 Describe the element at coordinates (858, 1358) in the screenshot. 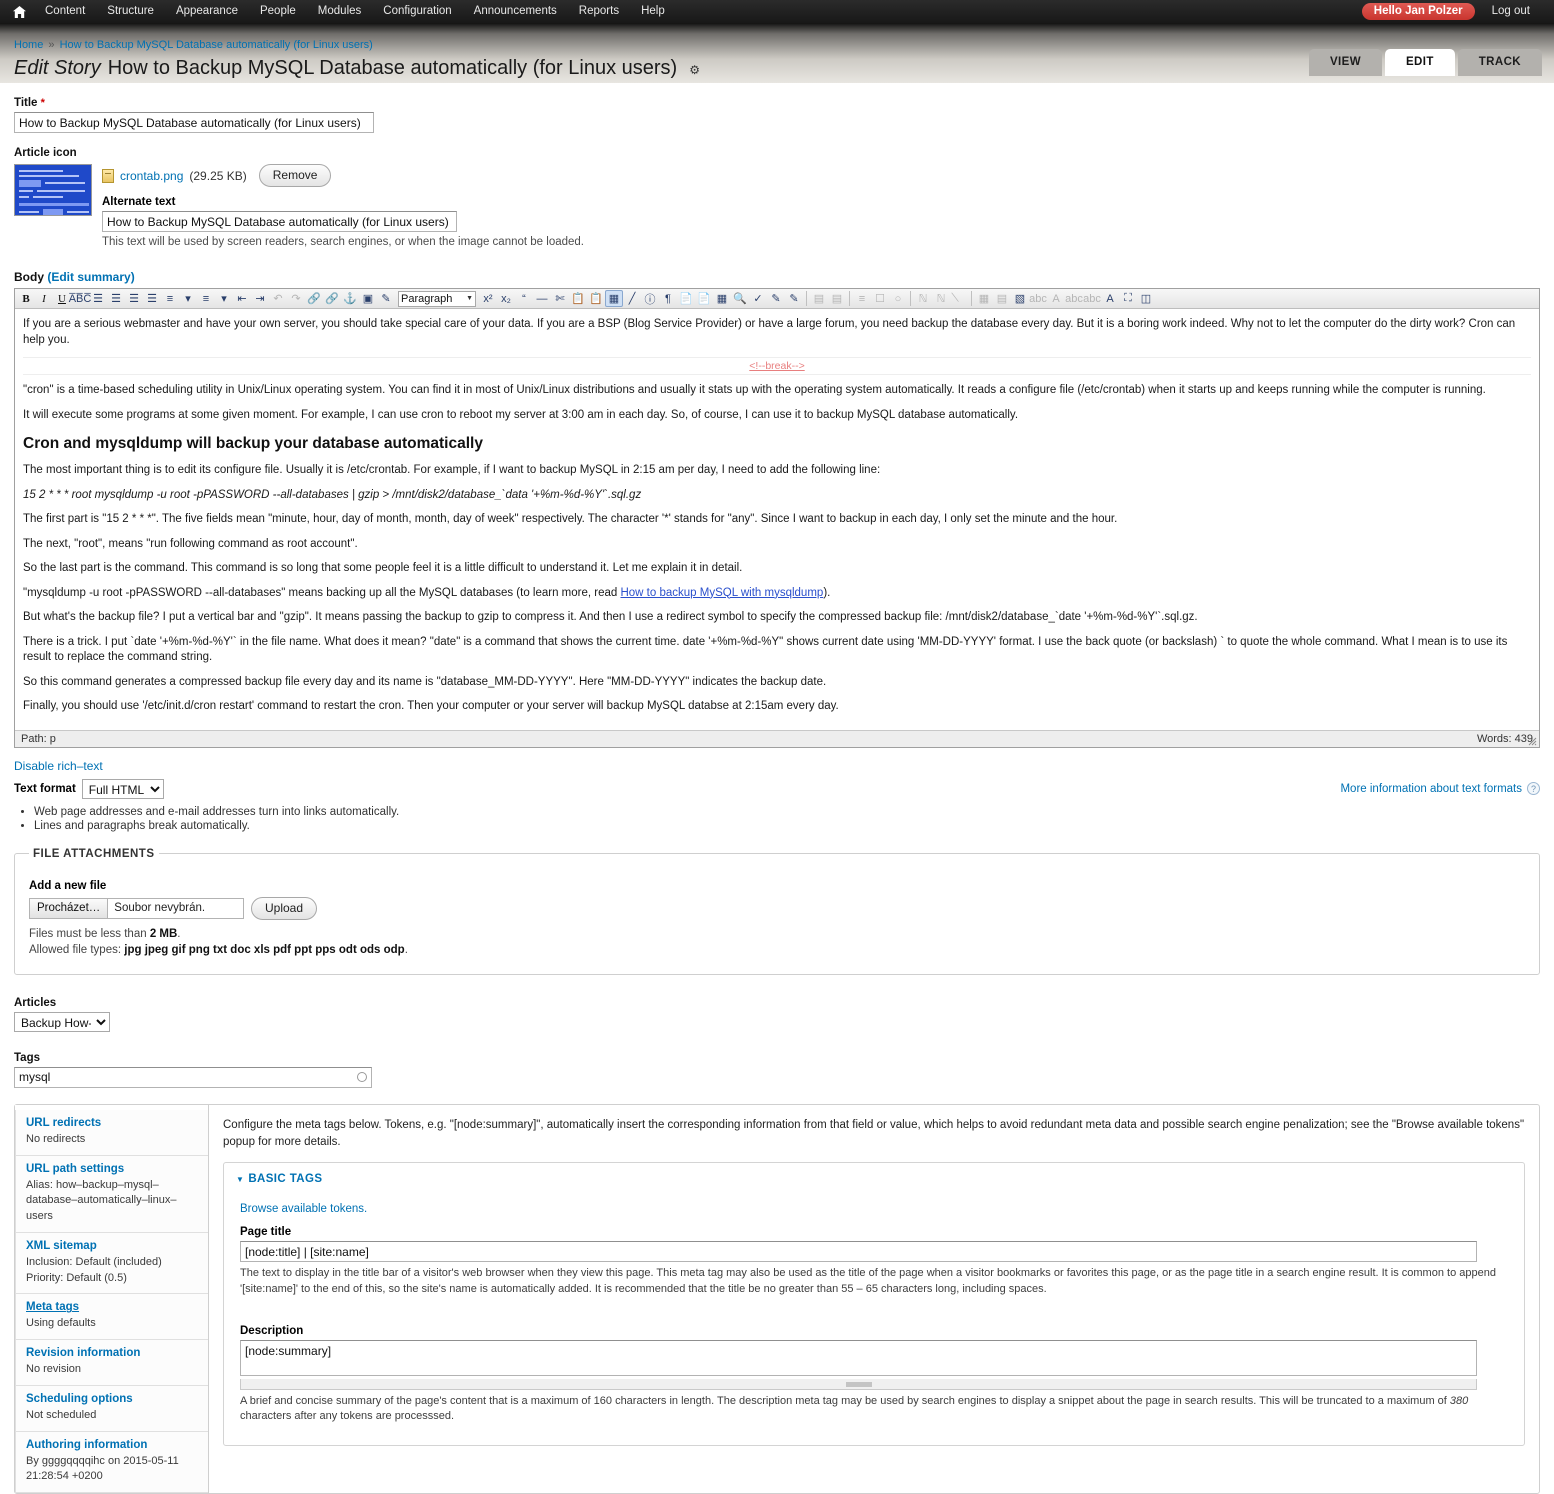

I see `description-textarea: [node:summary]` at that location.